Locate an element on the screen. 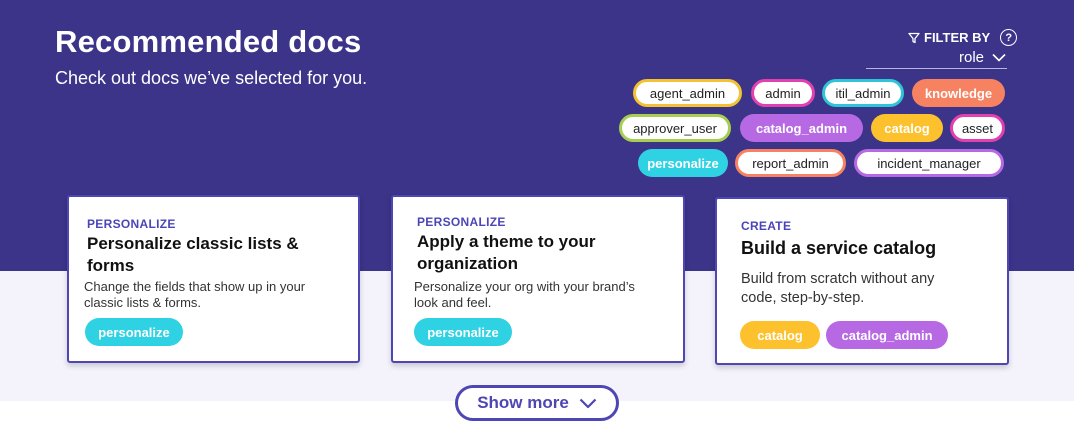  card-tag-catalog-admin: catalog_admin is located at coordinates (887, 335).